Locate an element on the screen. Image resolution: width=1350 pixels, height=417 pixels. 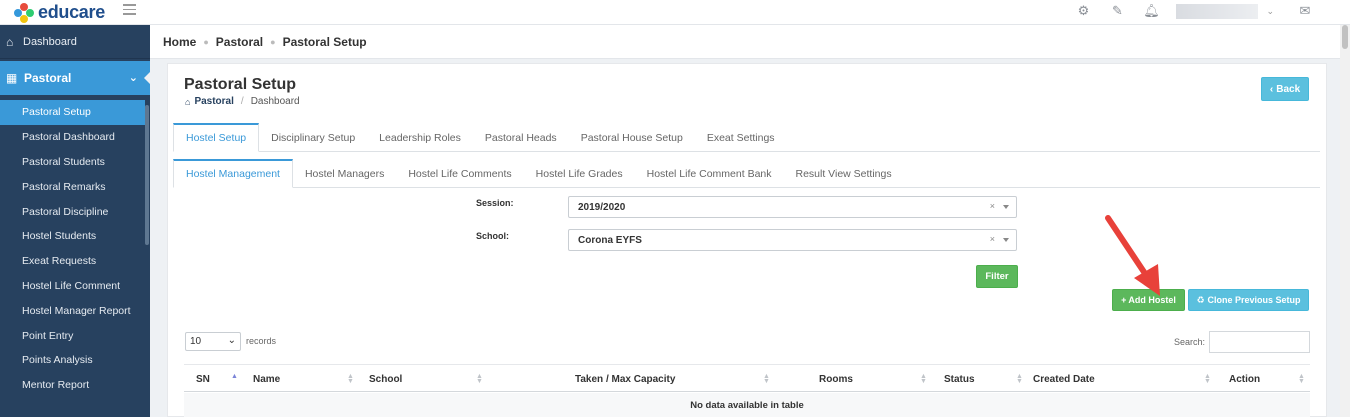
logo: educare is located at coordinates (59, 12).